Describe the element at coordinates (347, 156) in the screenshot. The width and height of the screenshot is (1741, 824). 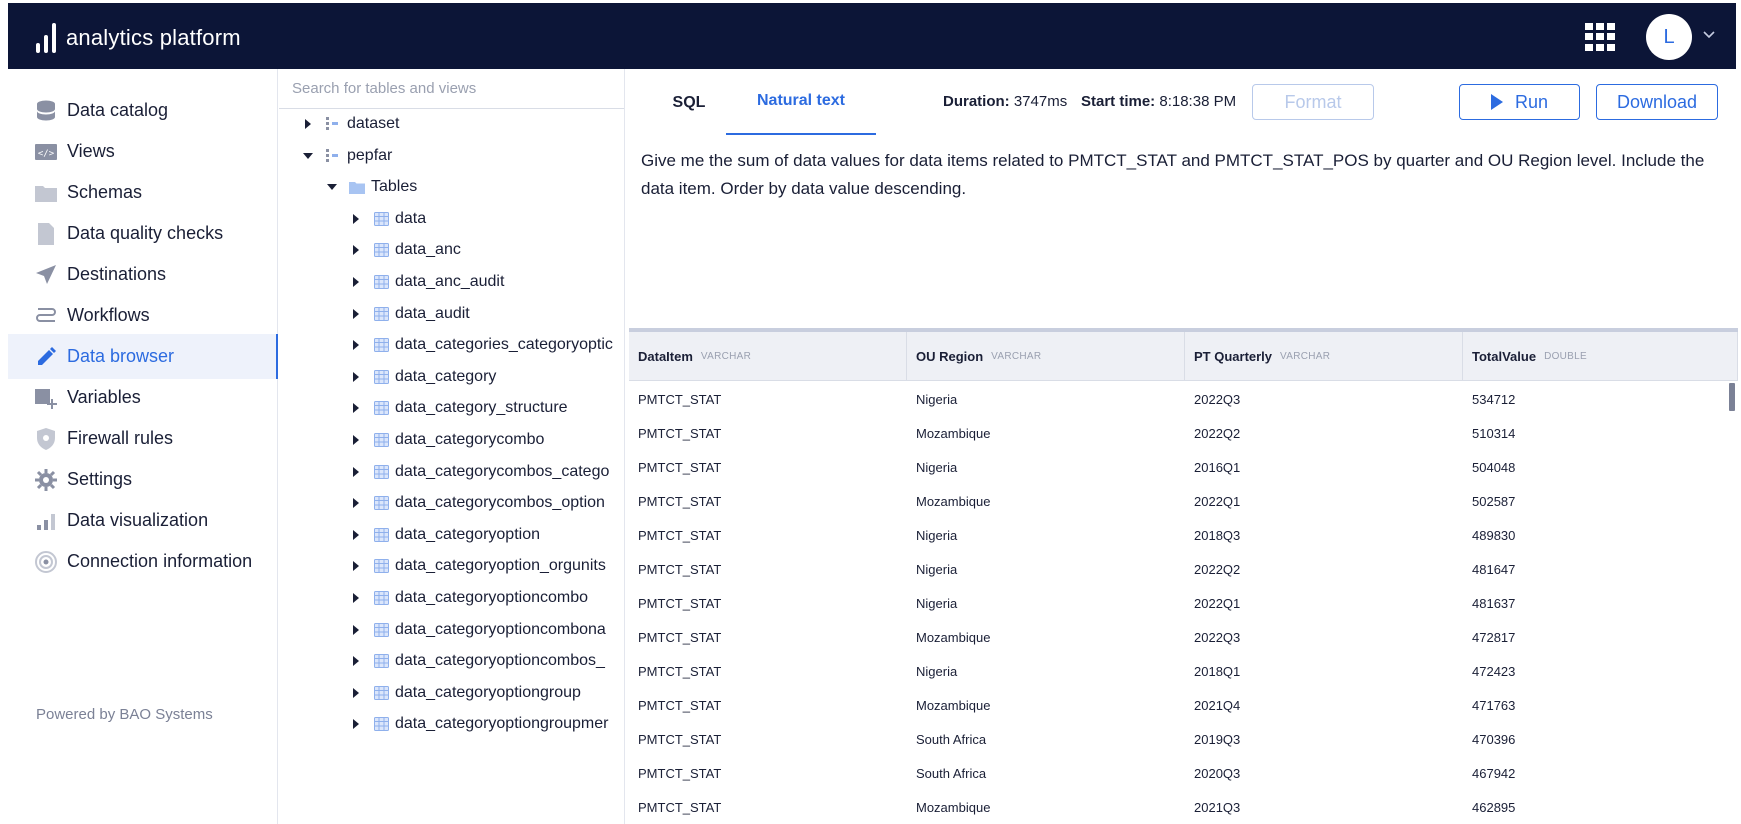
I see `tree-item-schema: pepfar` at that location.